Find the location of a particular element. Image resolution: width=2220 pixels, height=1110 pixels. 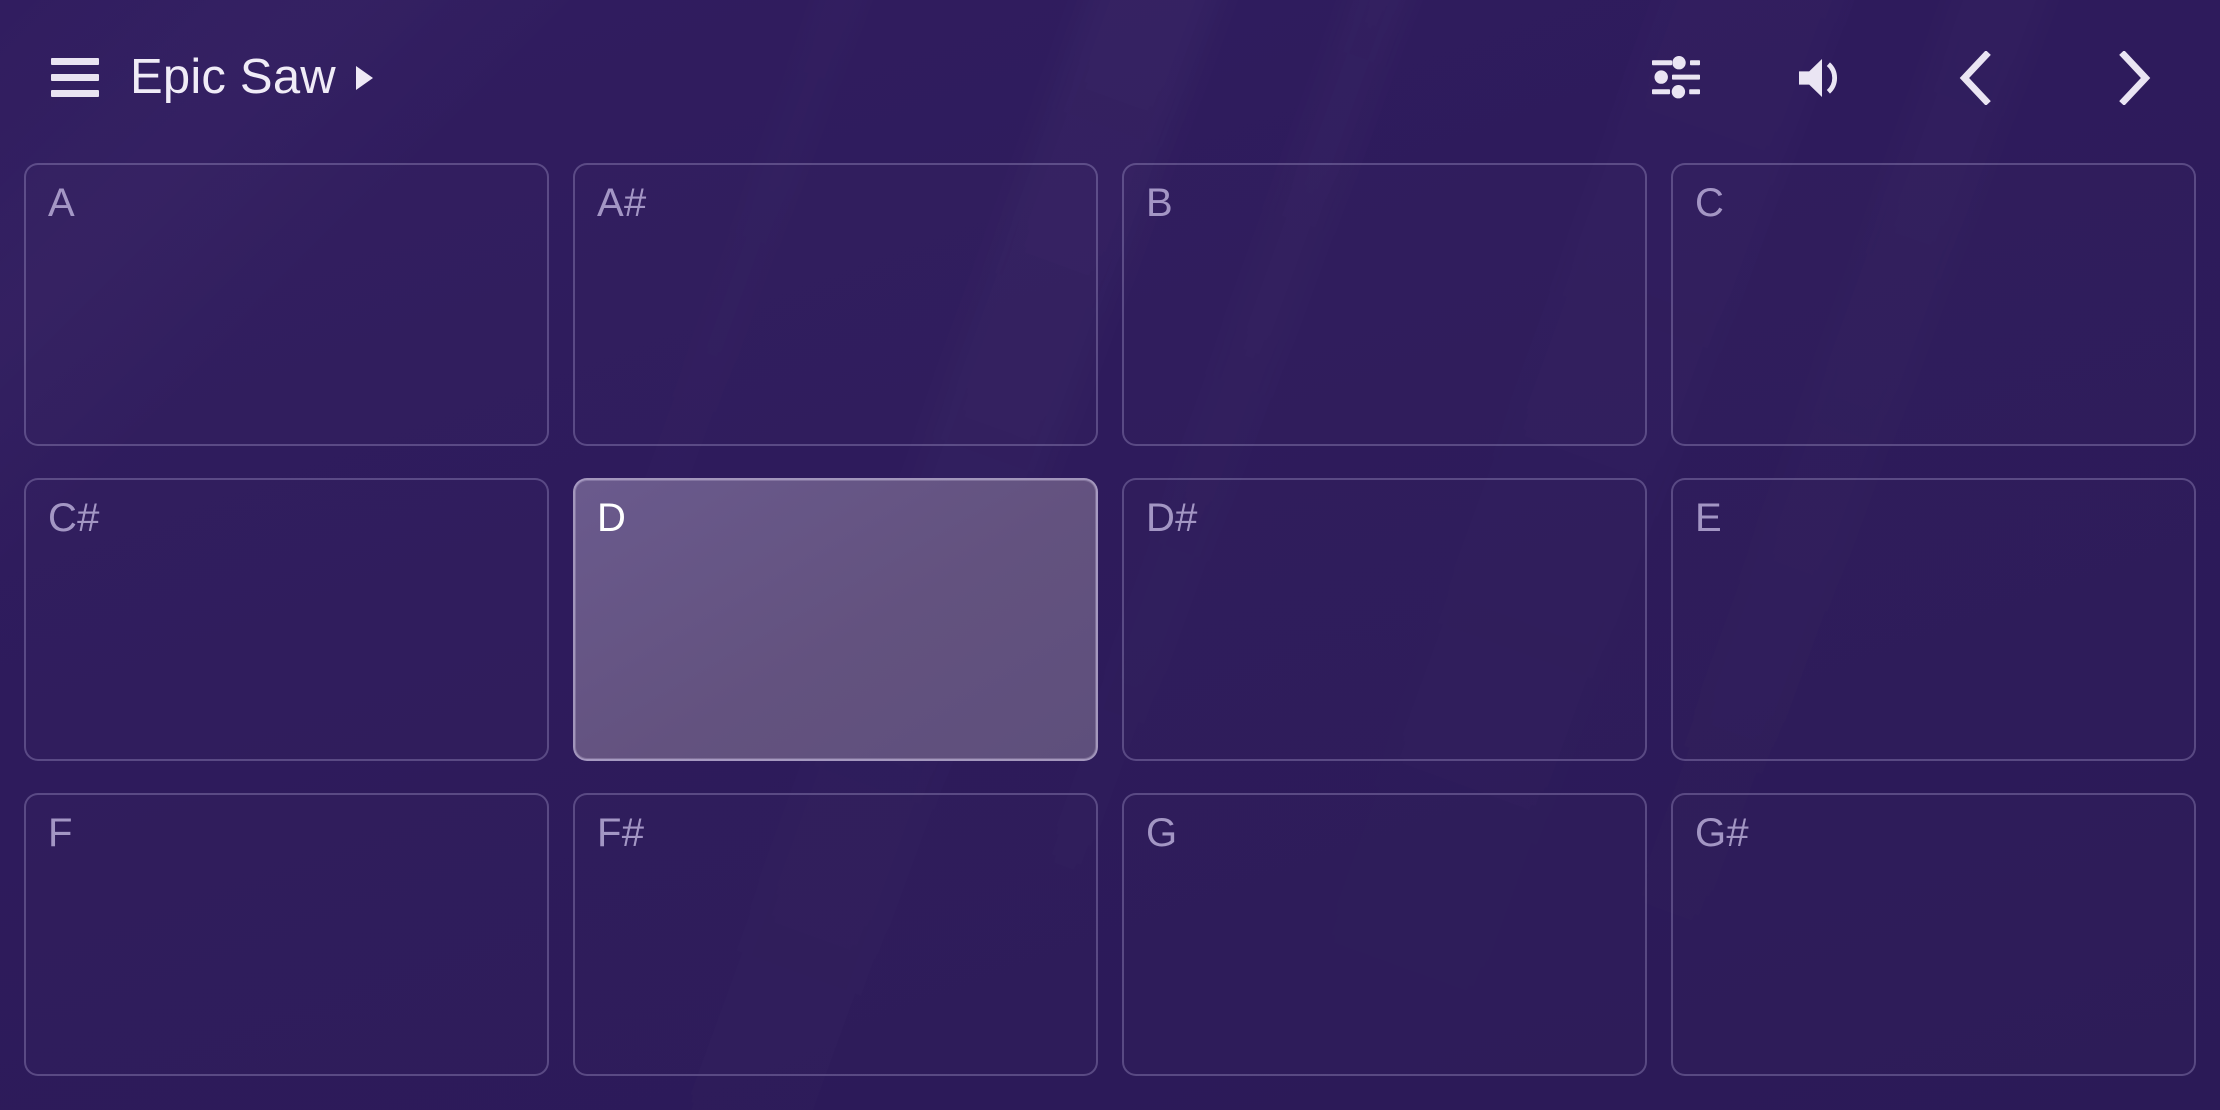

key-pad-label: B is located at coordinates (1159, 203).